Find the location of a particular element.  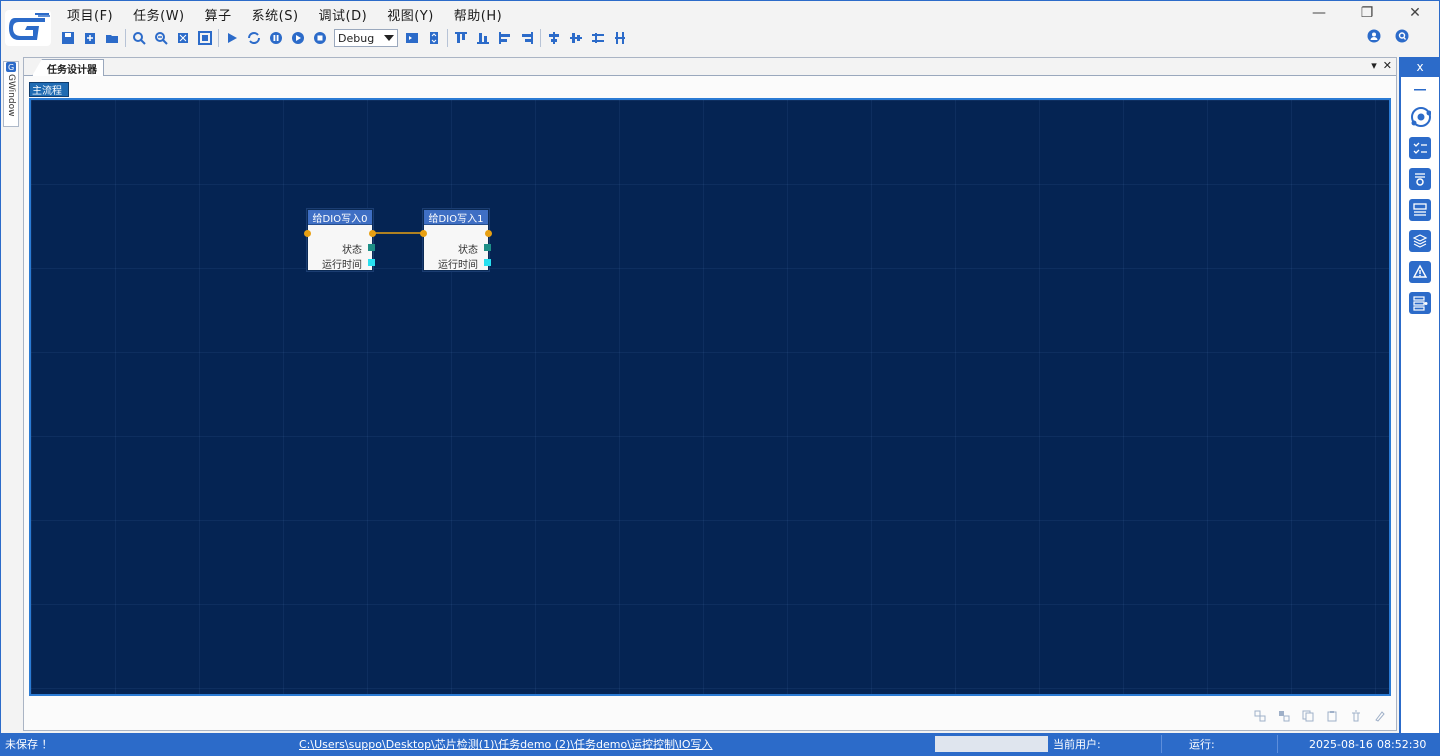

collapse-icon is located at coordinates (434, 38).